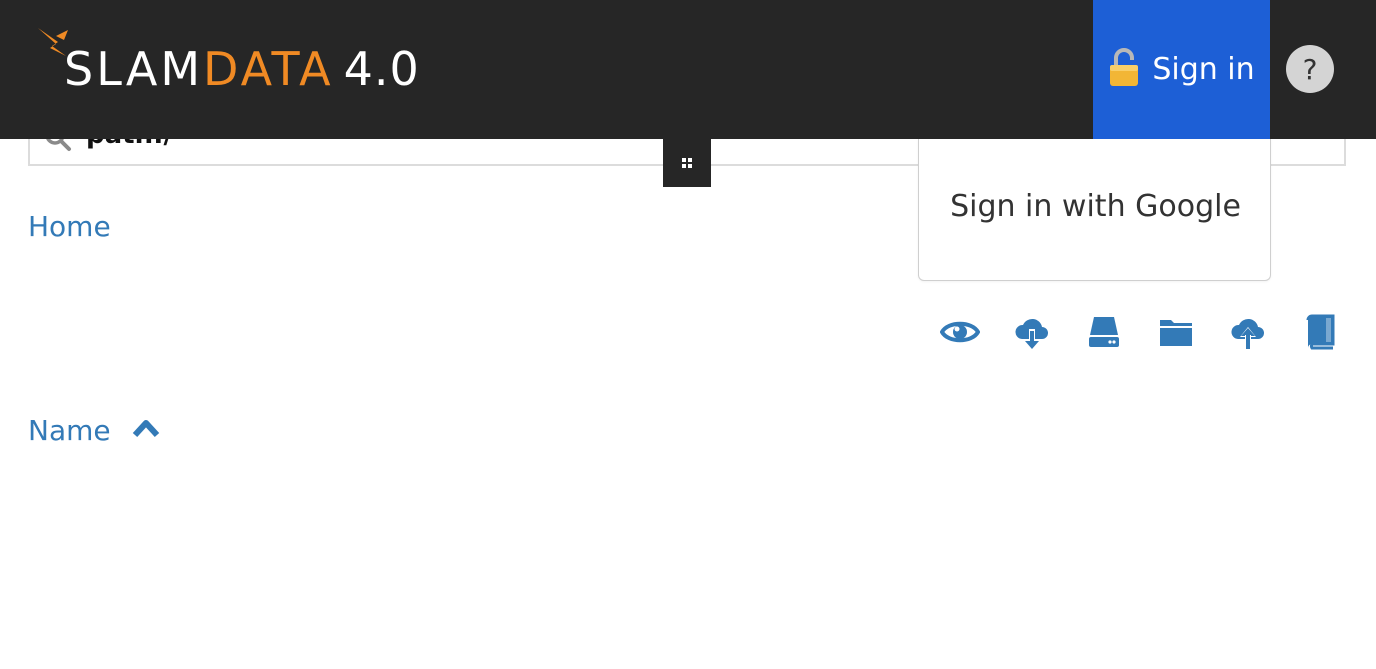  I want to click on upload-button, so click(1248, 332).